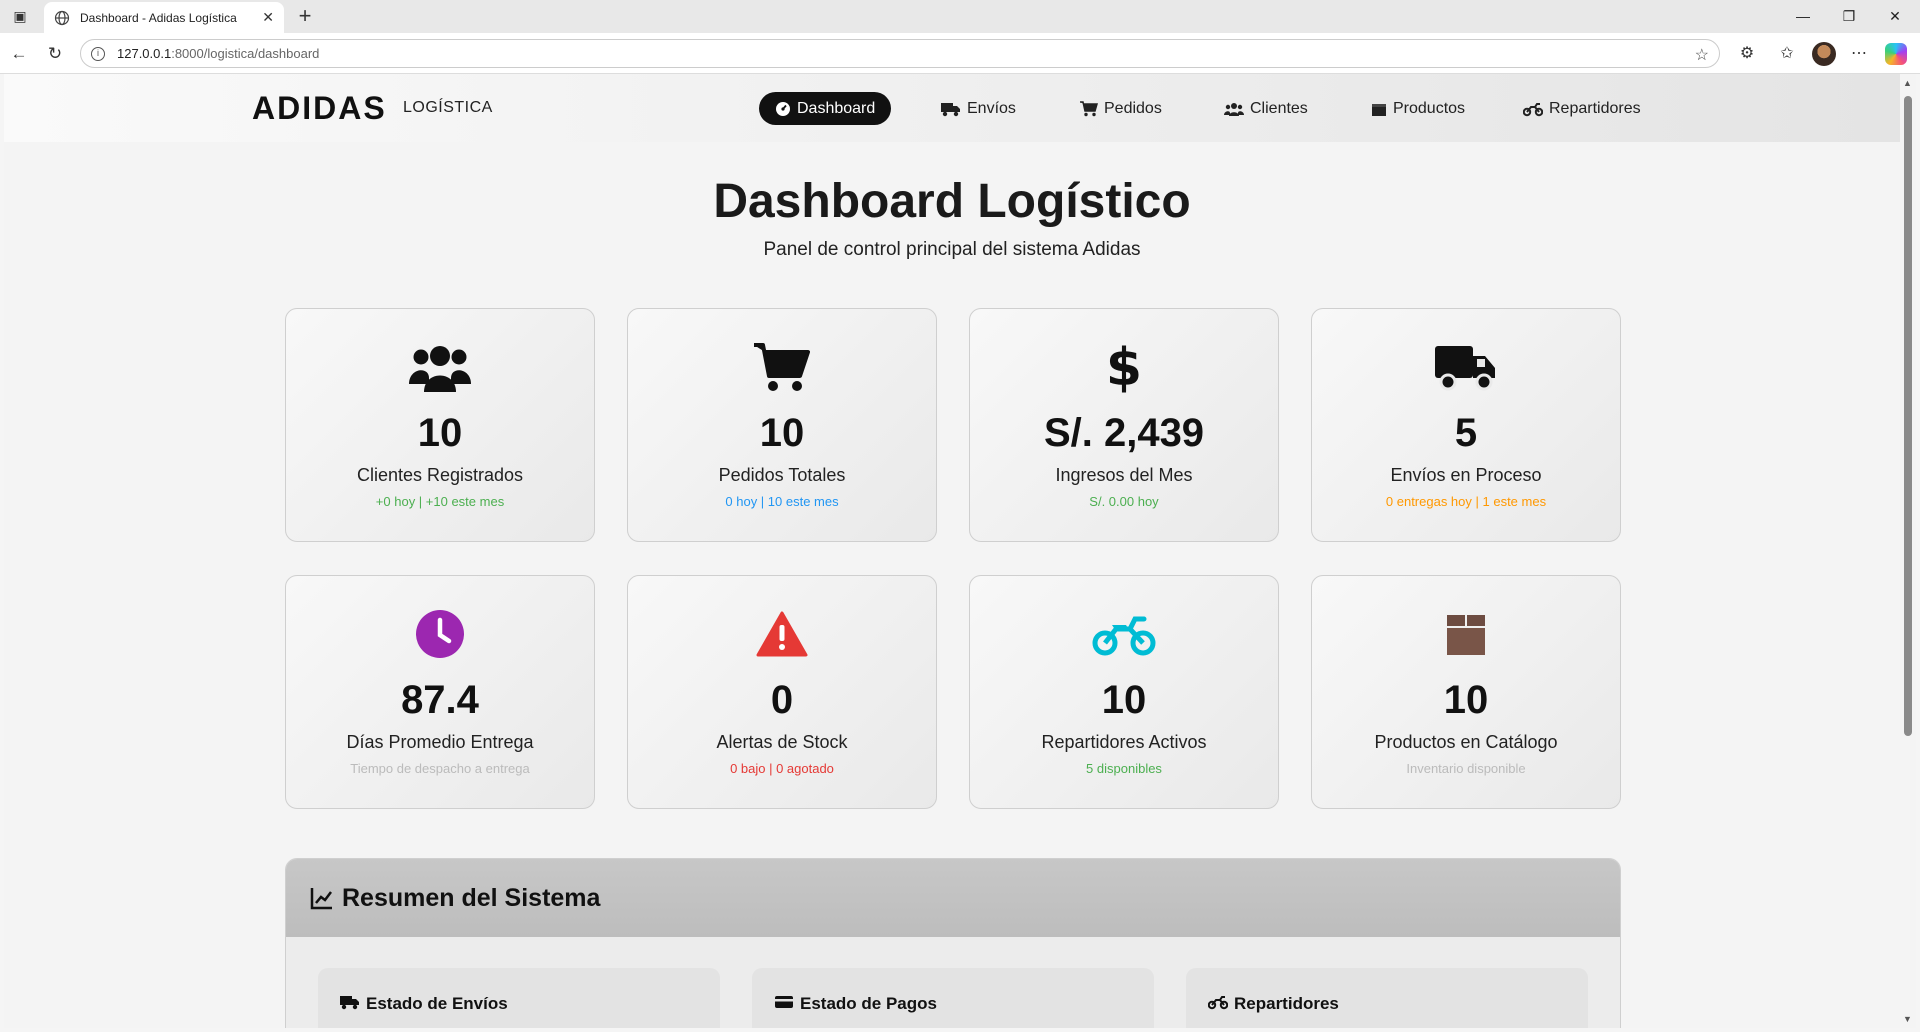 The width and height of the screenshot is (1920, 1032). I want to click on scroll-down-arrow-icon: ▼, so click(1907, 1019).